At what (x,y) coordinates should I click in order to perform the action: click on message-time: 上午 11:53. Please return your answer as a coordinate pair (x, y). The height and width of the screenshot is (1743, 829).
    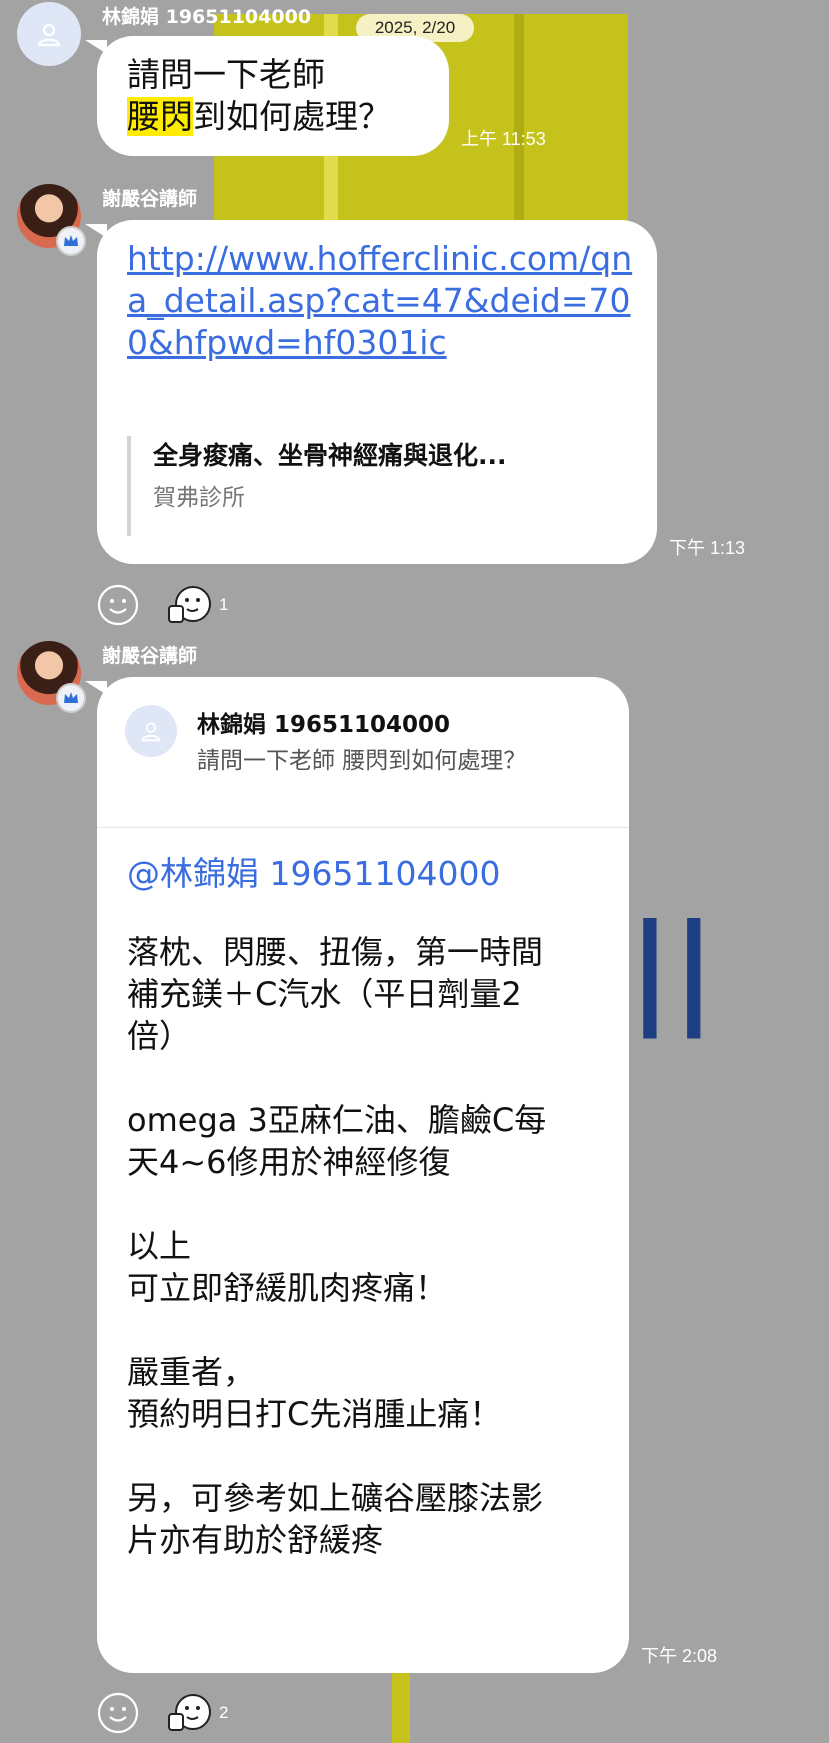
    Looking at the image, I should click on (503, 139).